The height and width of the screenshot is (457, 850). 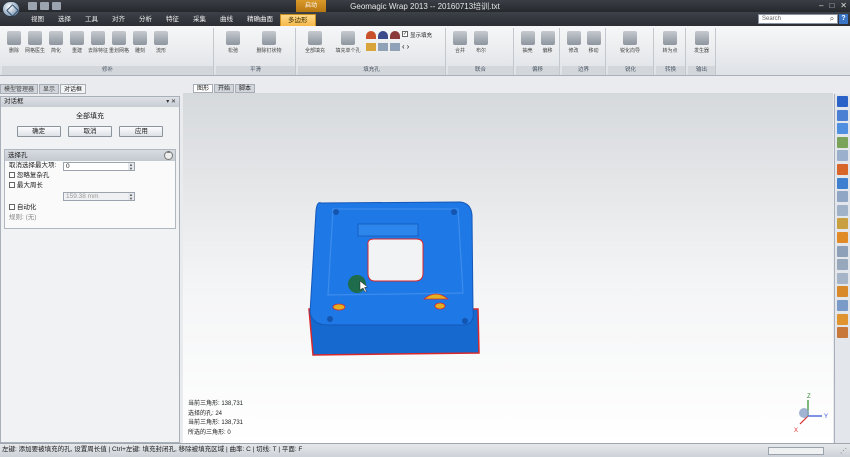 I want to click on move-boundary-button: 移动, so click(x=593, y=46).